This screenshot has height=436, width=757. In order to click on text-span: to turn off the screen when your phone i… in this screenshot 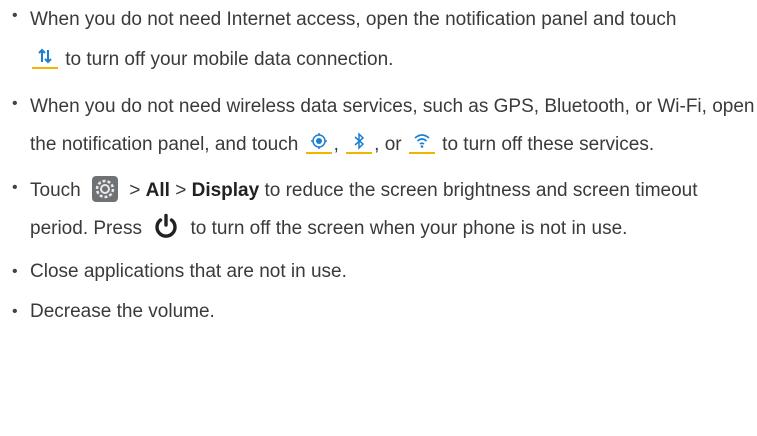, I will do `click(409, 228)`.